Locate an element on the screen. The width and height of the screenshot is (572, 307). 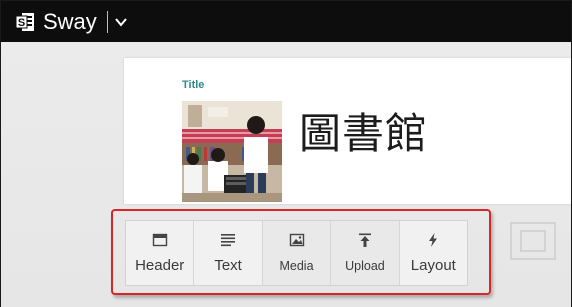
insert-media-button: Media is located at coordinates (297, 253).